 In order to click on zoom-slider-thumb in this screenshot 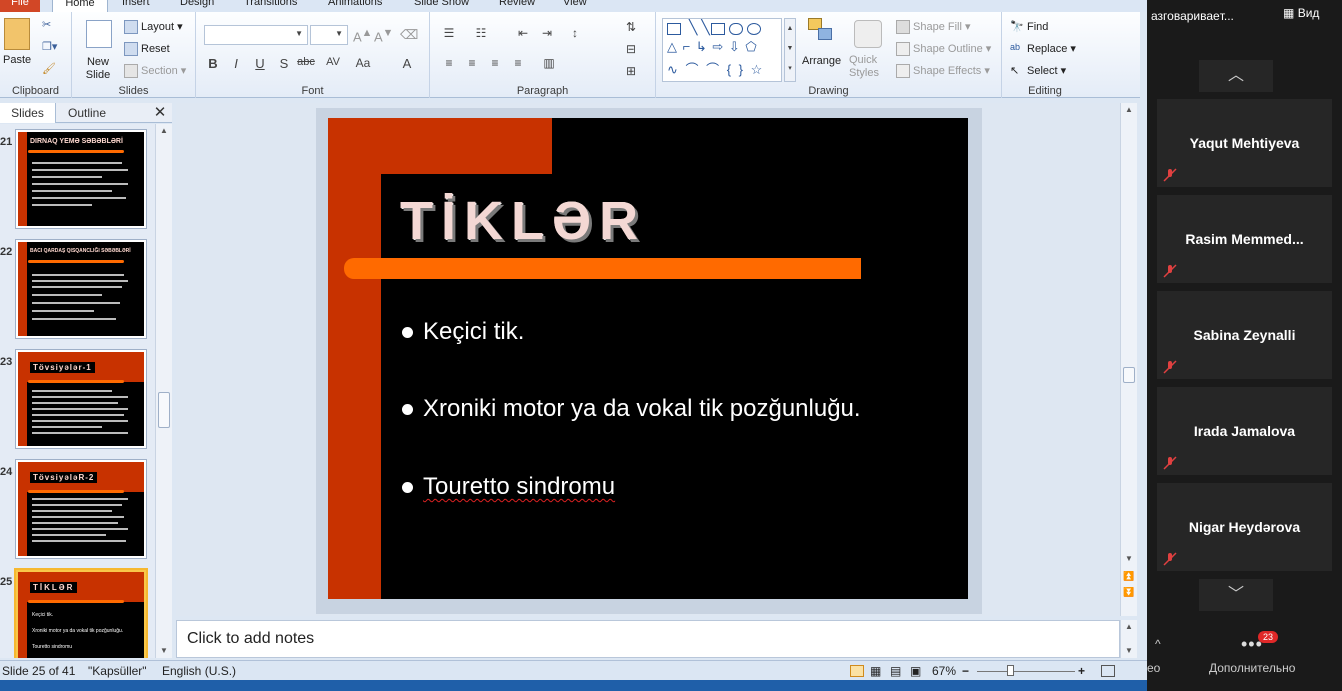, I will do `click(1010, 670)`.